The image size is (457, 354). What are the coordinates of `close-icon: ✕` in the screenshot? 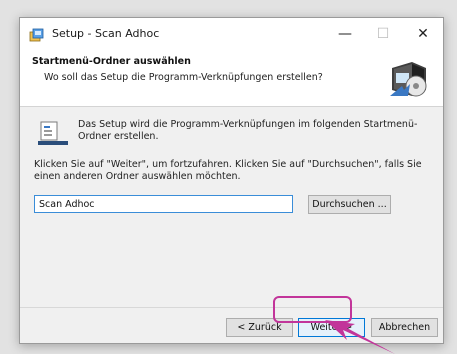 It's located at (423, 34).